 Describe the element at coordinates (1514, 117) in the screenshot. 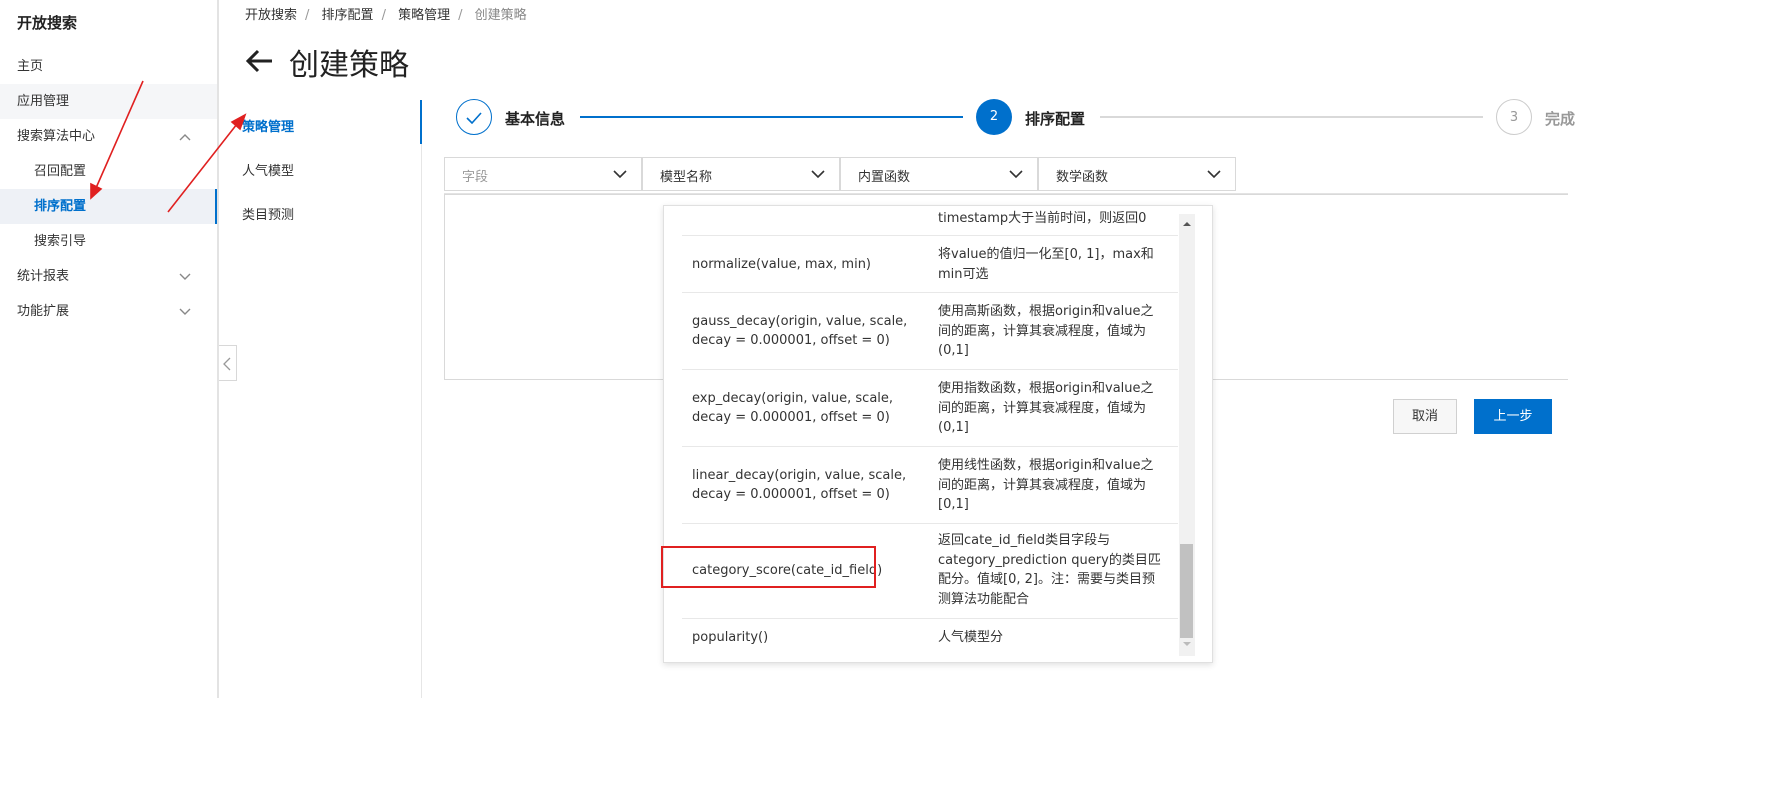

I see `step-complete: 3` at that location.